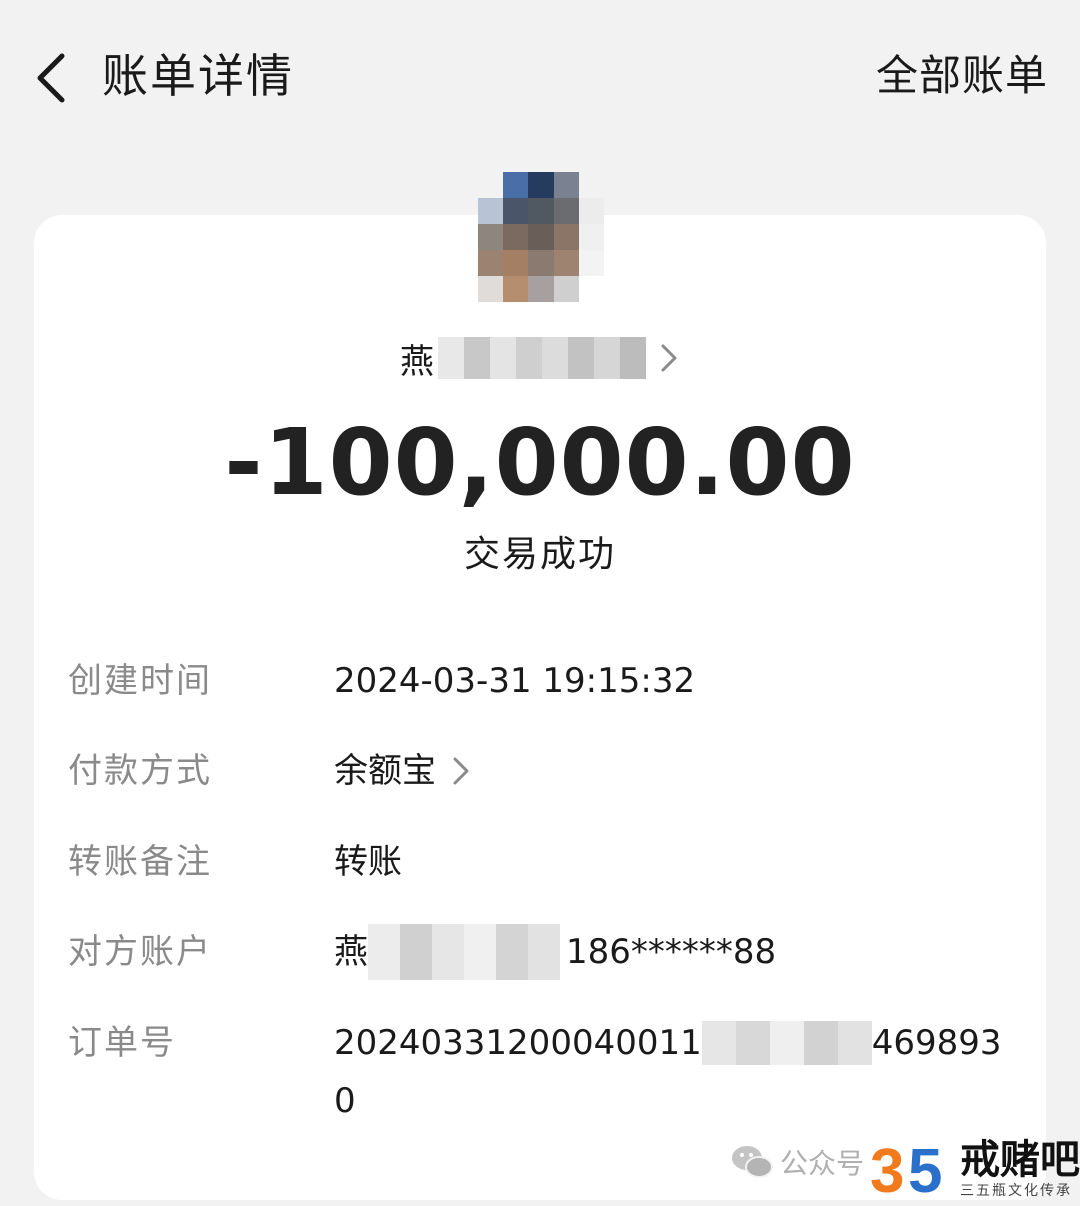  What do you see at coordinates (54, 78) in the screenshot?
I see `chevron-left-icon` at bounding box center [54, 78].